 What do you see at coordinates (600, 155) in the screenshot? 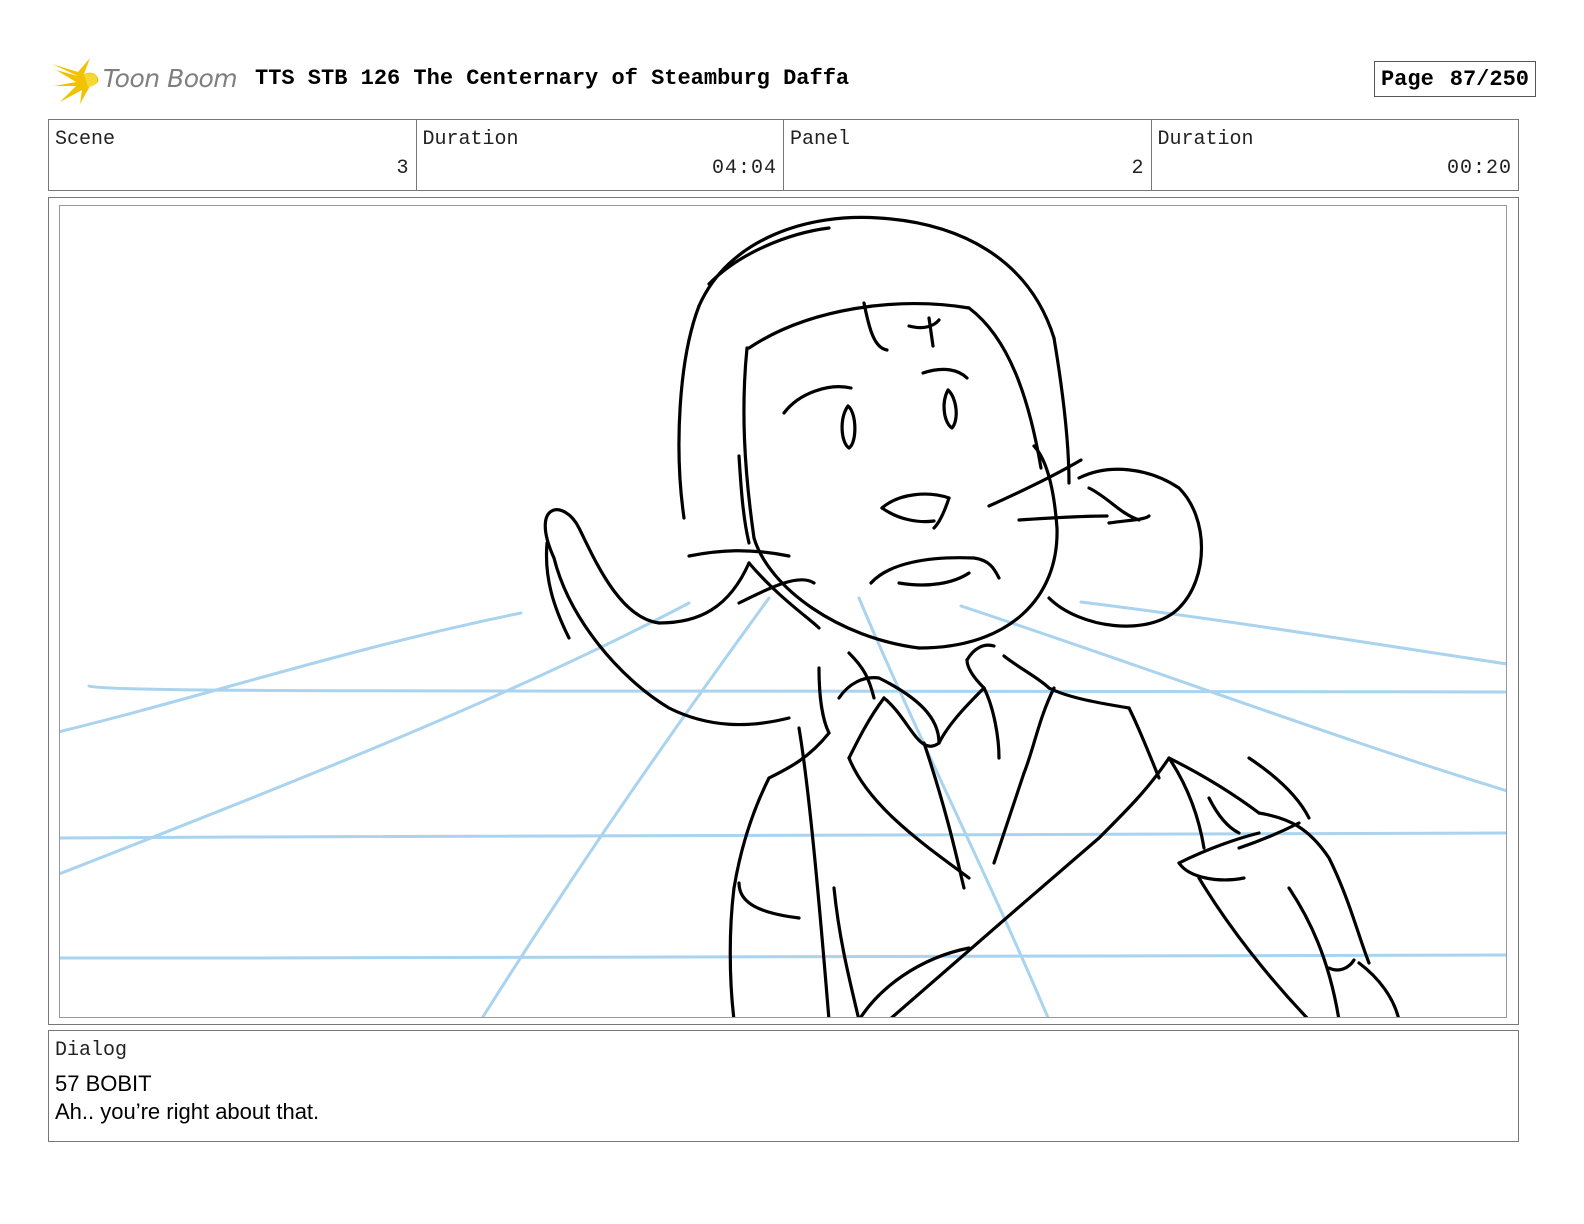
I see `scene-duration-cell: Duration 04:04` at bounding box center [600, 155].